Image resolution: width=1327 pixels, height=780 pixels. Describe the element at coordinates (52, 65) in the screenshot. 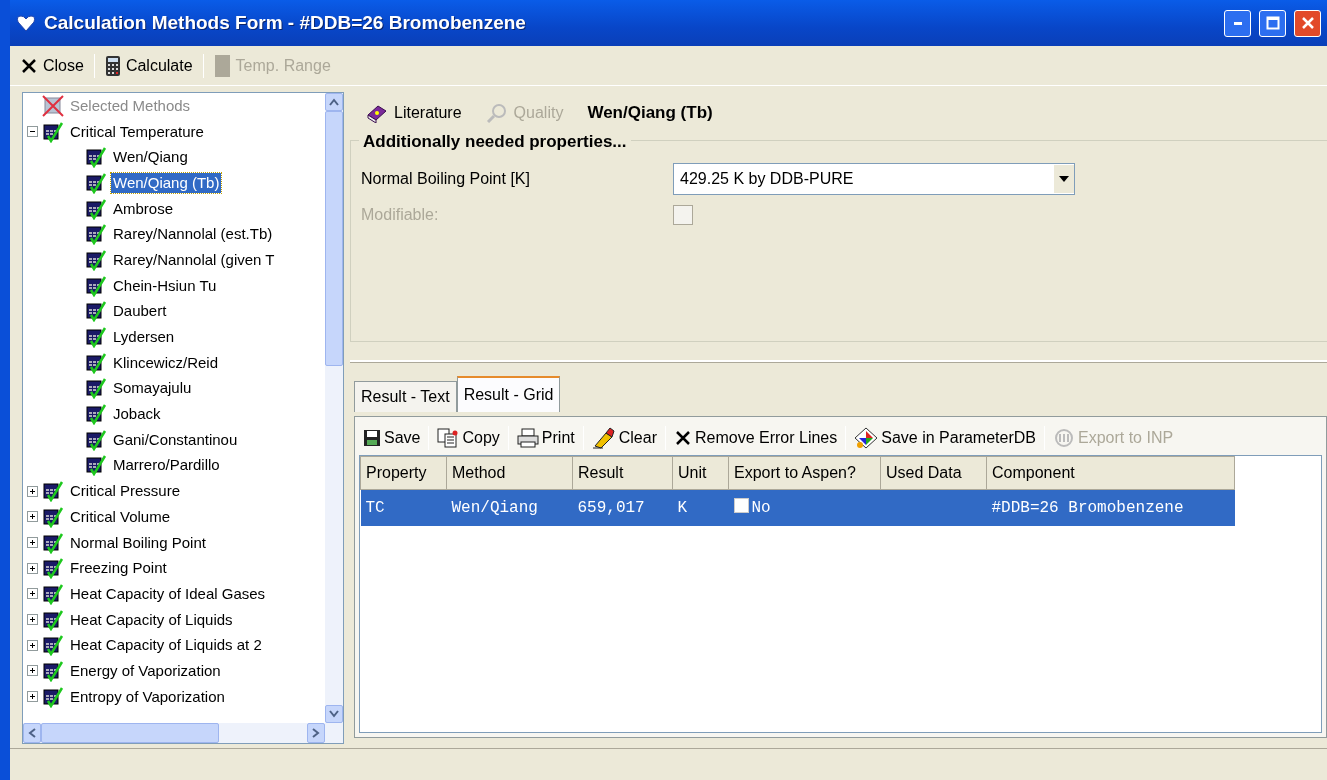

I see `toolbar-button: Close` at that location.